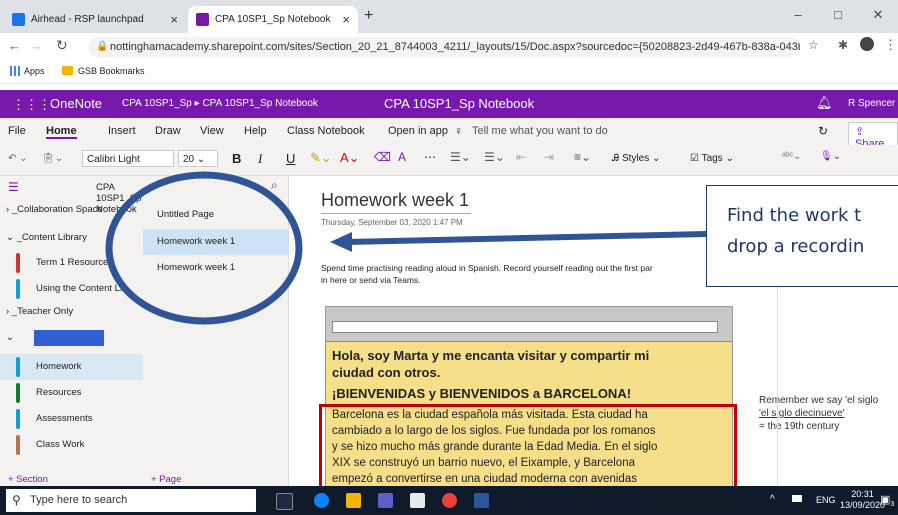  I want to click on highlight-ellipse, so click(204, 248).